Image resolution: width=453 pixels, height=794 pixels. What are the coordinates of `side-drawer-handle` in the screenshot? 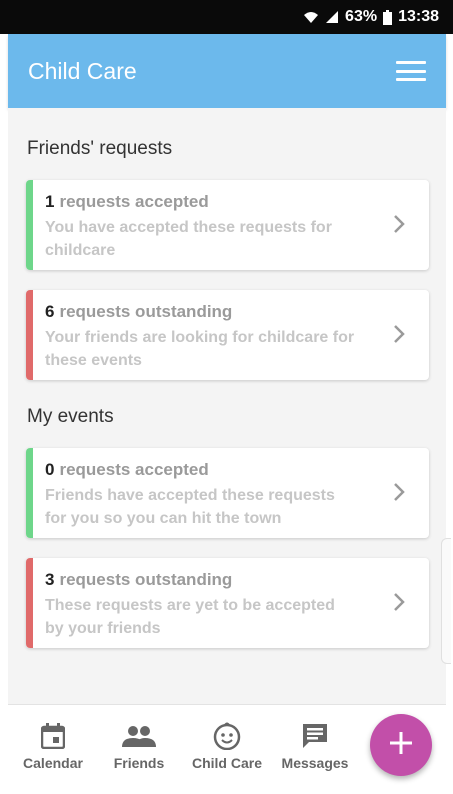 It's located at (446, 601).